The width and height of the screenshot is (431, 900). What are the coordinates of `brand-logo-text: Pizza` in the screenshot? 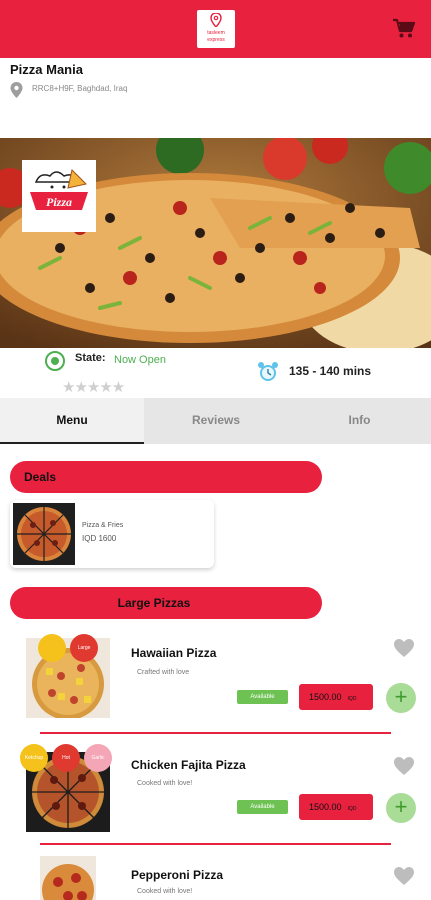 It's located at (59, 202).